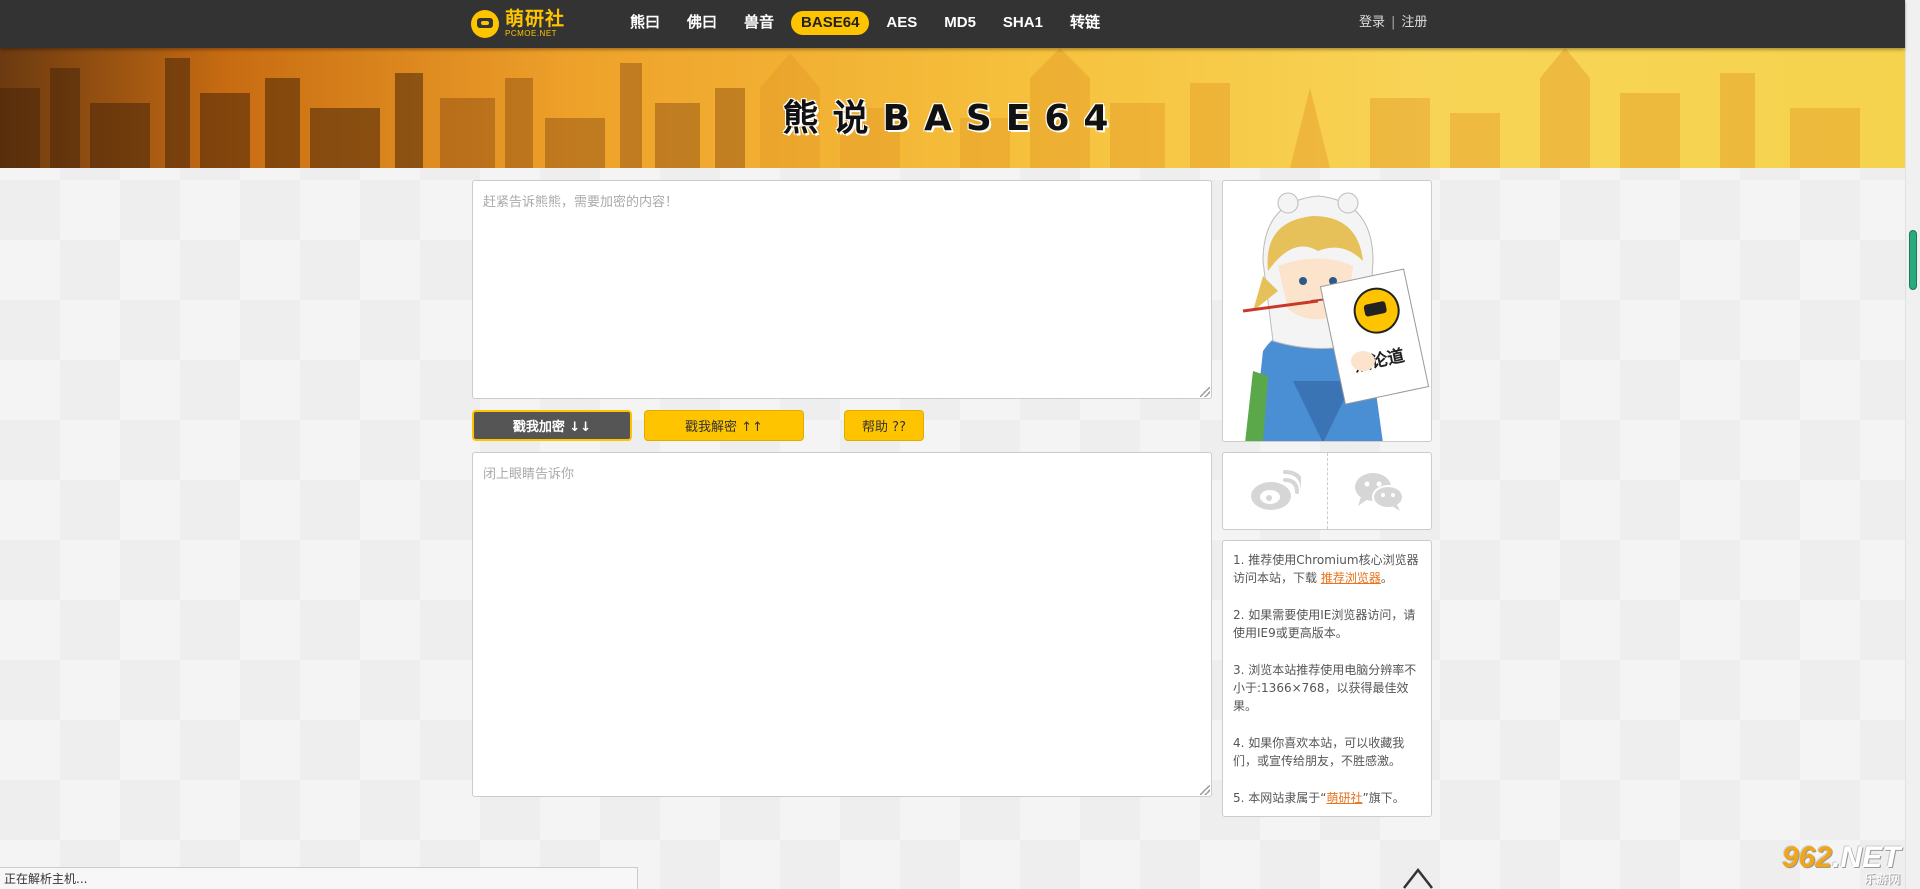  What do you see at coordinates (485, 24) in the screenshot?
I see `bear-logo-icon` at bounding box center [485, 24].